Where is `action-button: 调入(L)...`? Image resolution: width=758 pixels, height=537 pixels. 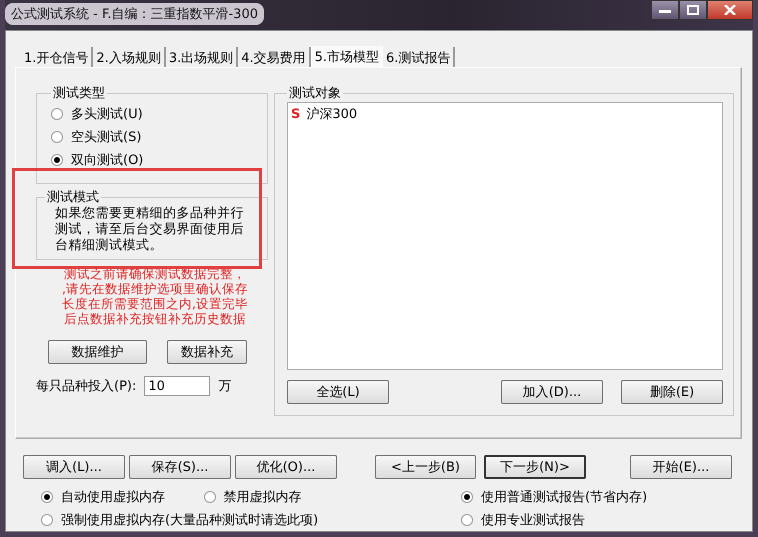
action-button: 调入(L)... is located at coordinates (74, 467).